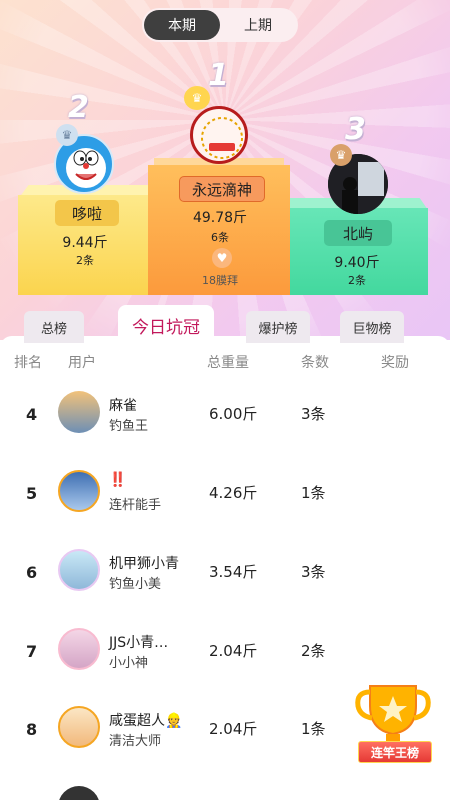 The image size is (450, 800). I want to click on tab-giant: 巨物榜, so click(372, 327).